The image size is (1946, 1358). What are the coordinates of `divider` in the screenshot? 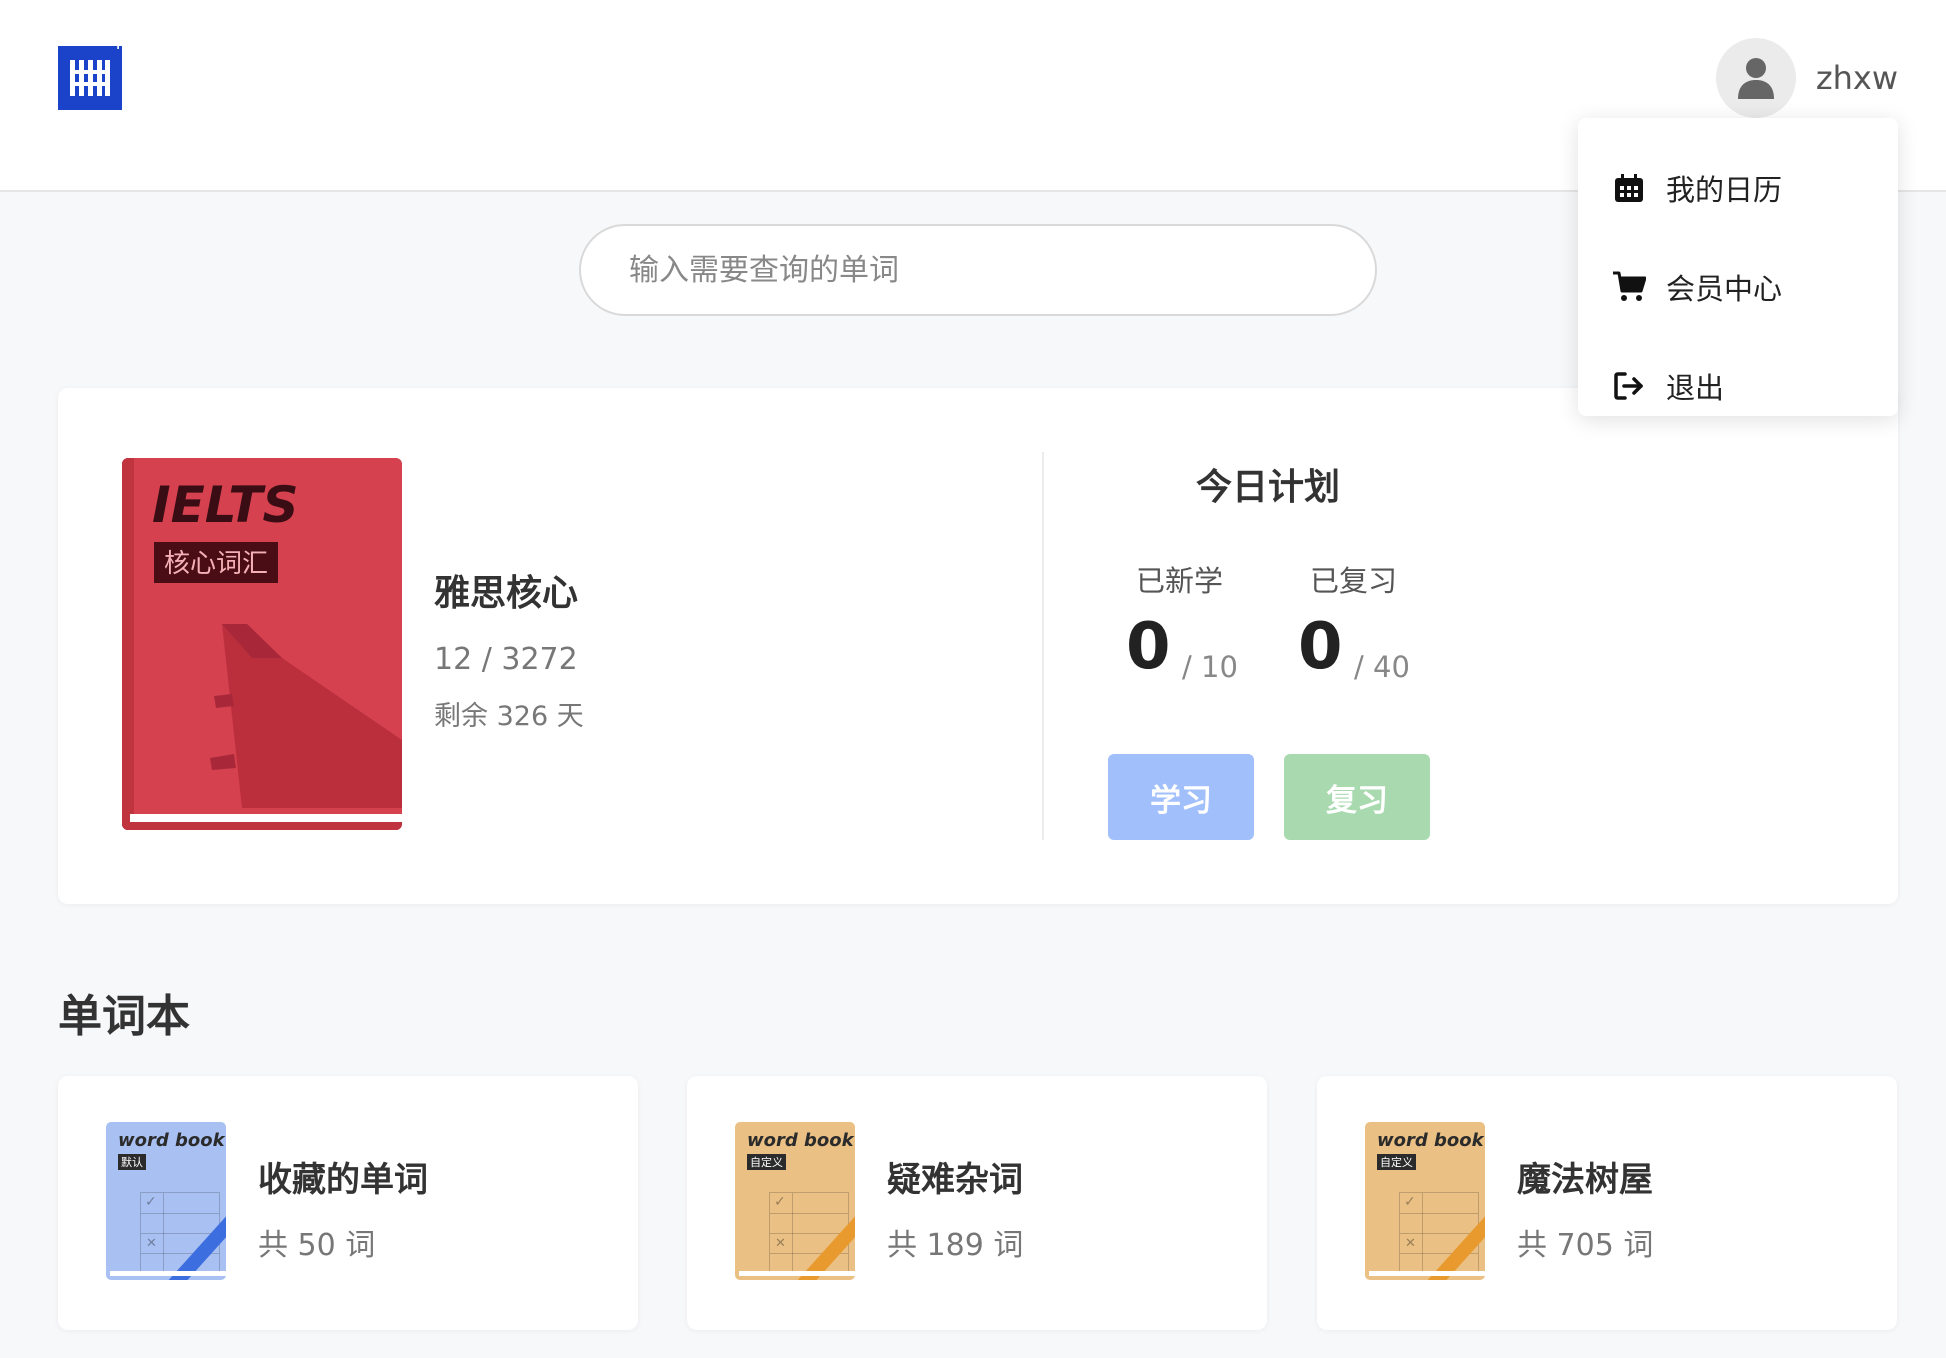 It's located at (1043, 646).